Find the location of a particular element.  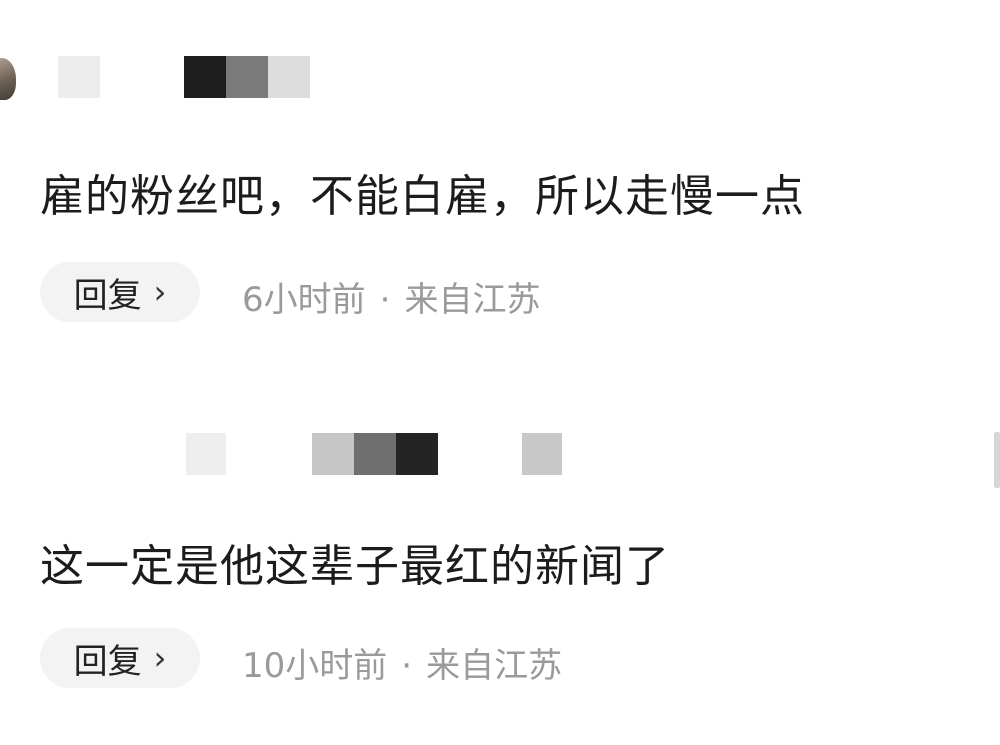

comment-meta: 6小时前 · 来自江苏 is located at coordinates (391, 296).